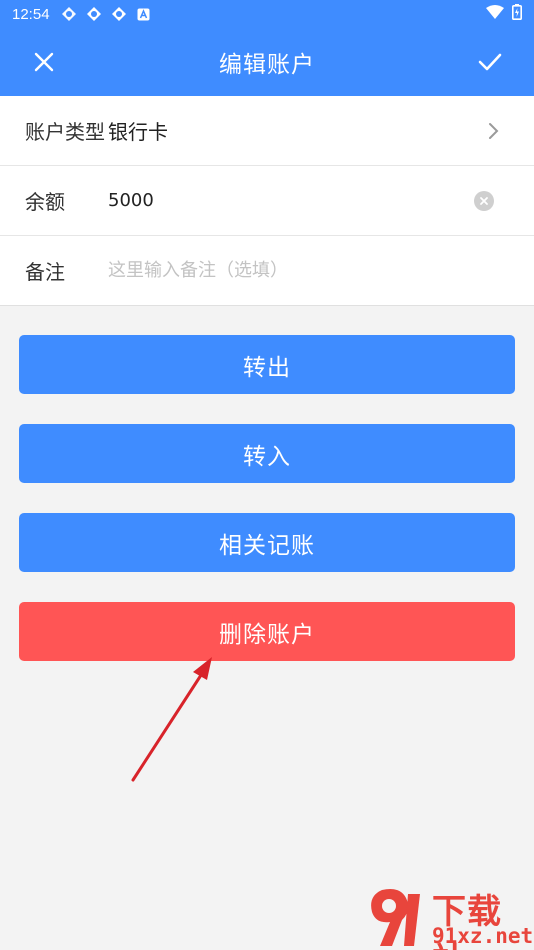 The width and height of the screenshot is (534, 950). Describe the element at coordinates (278, 270) in the screenshot. I see `note-input` at that location.